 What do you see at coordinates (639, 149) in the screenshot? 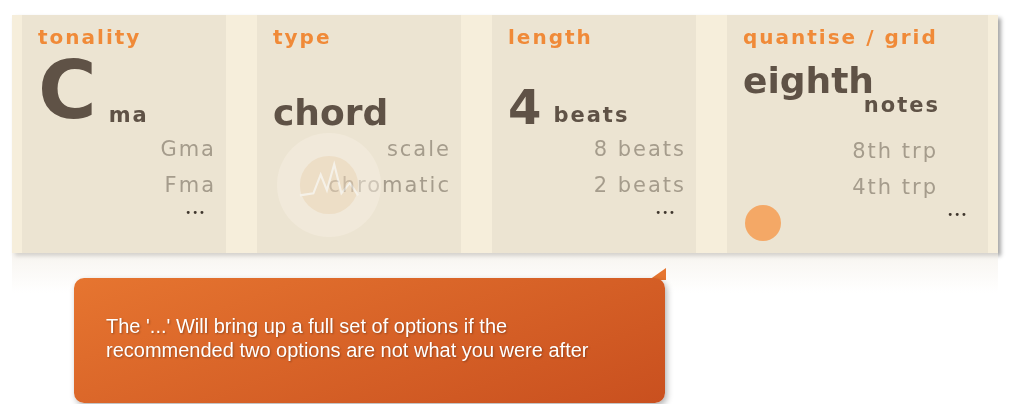
I see `option-item: 8 beats` at bounding box center [639, 149].